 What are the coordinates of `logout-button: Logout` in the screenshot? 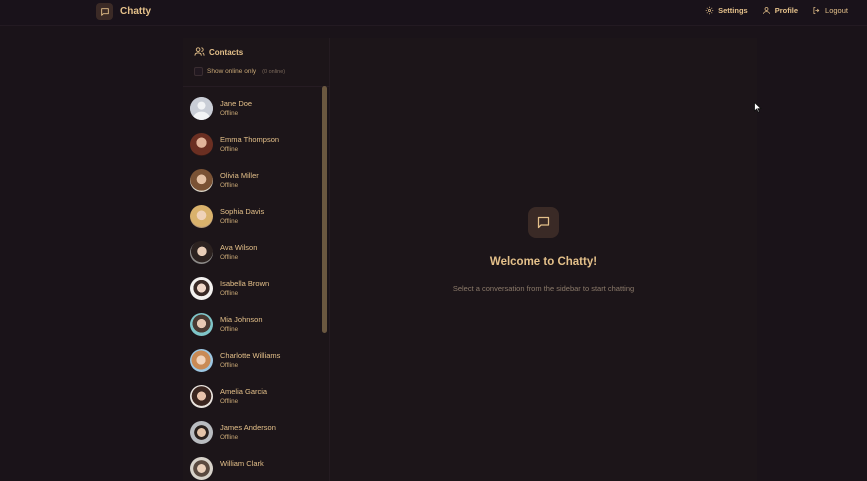 It's located at (830, 10).